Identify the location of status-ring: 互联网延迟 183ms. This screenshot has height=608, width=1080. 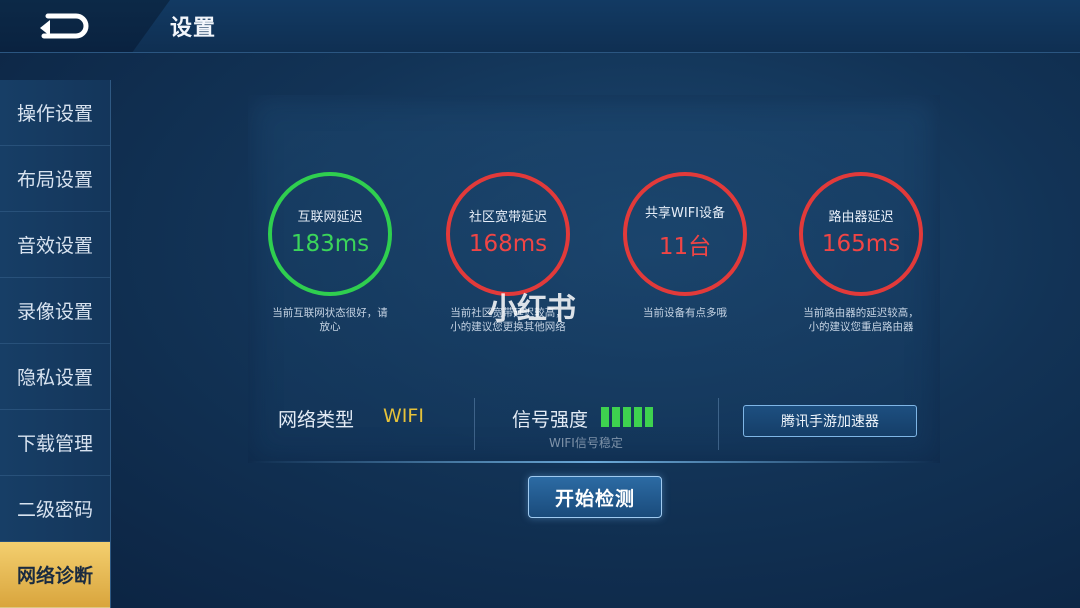
(330, 234).